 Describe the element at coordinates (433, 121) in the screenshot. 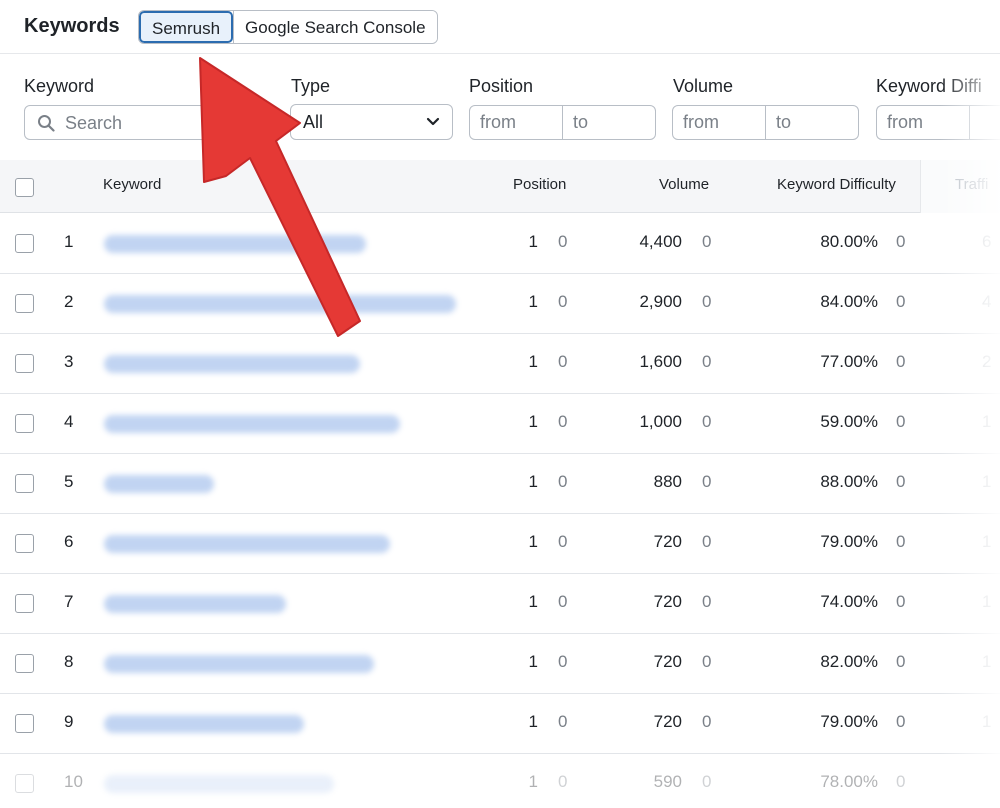

I see `chevron-down-icon` at that location.